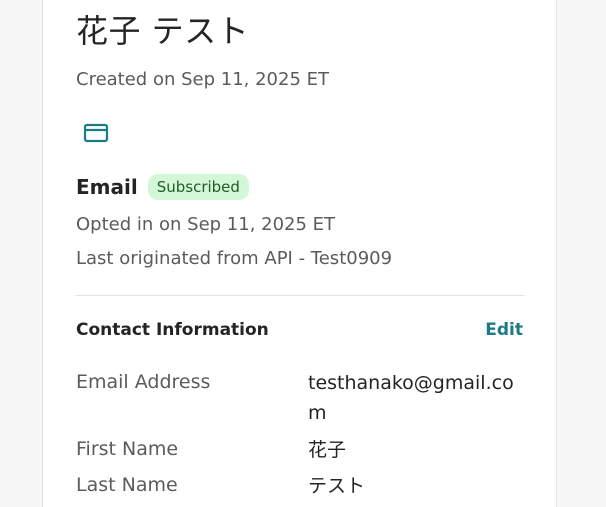 The width and height of the screenshot is (606, 507). Describe the element at coordinates (127, 485) in the screenshot. I see `last-name-label: Last Name` at that location.